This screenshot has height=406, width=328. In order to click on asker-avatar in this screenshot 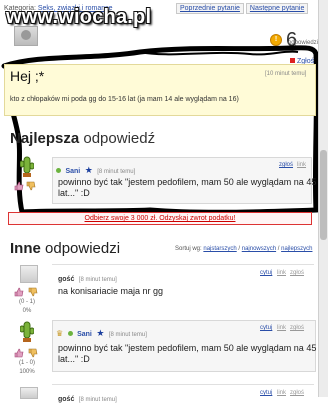, I will do `click(26, 36)`.